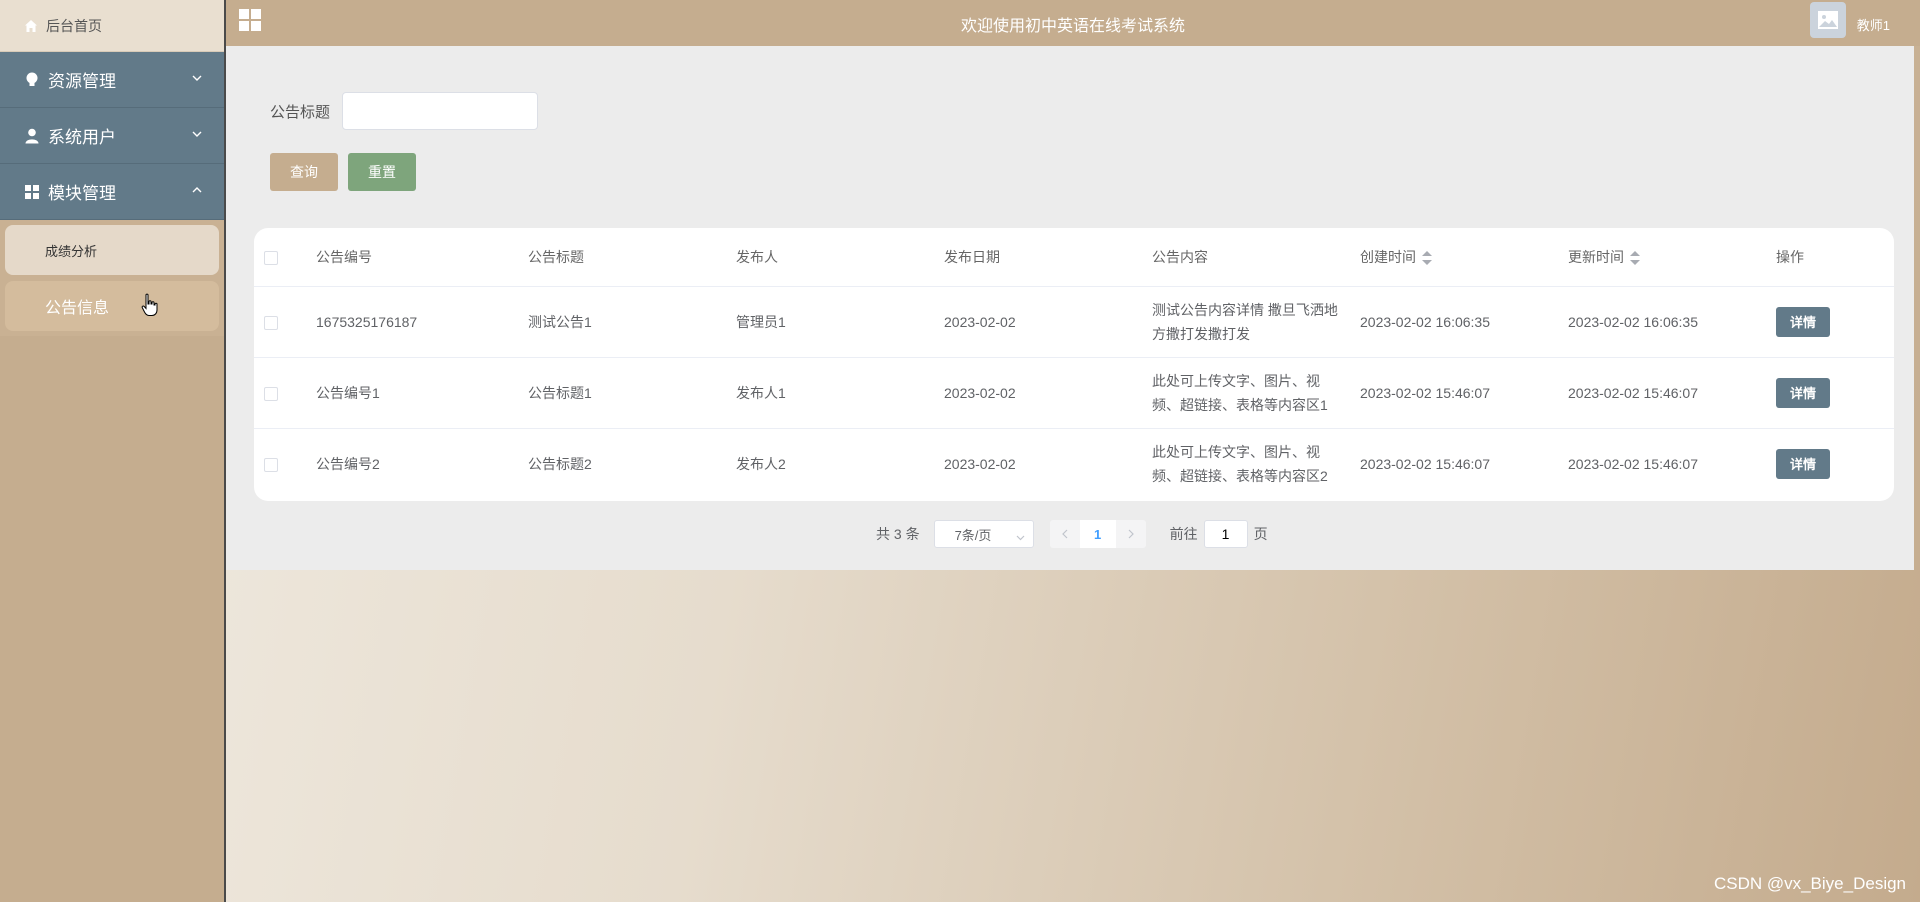 The height and width of the screenshot is (902, 1920). Describe the element at coordinates (74, 25) in the screenshot. I see `sidebar-home-label: 后台首页` at that location.